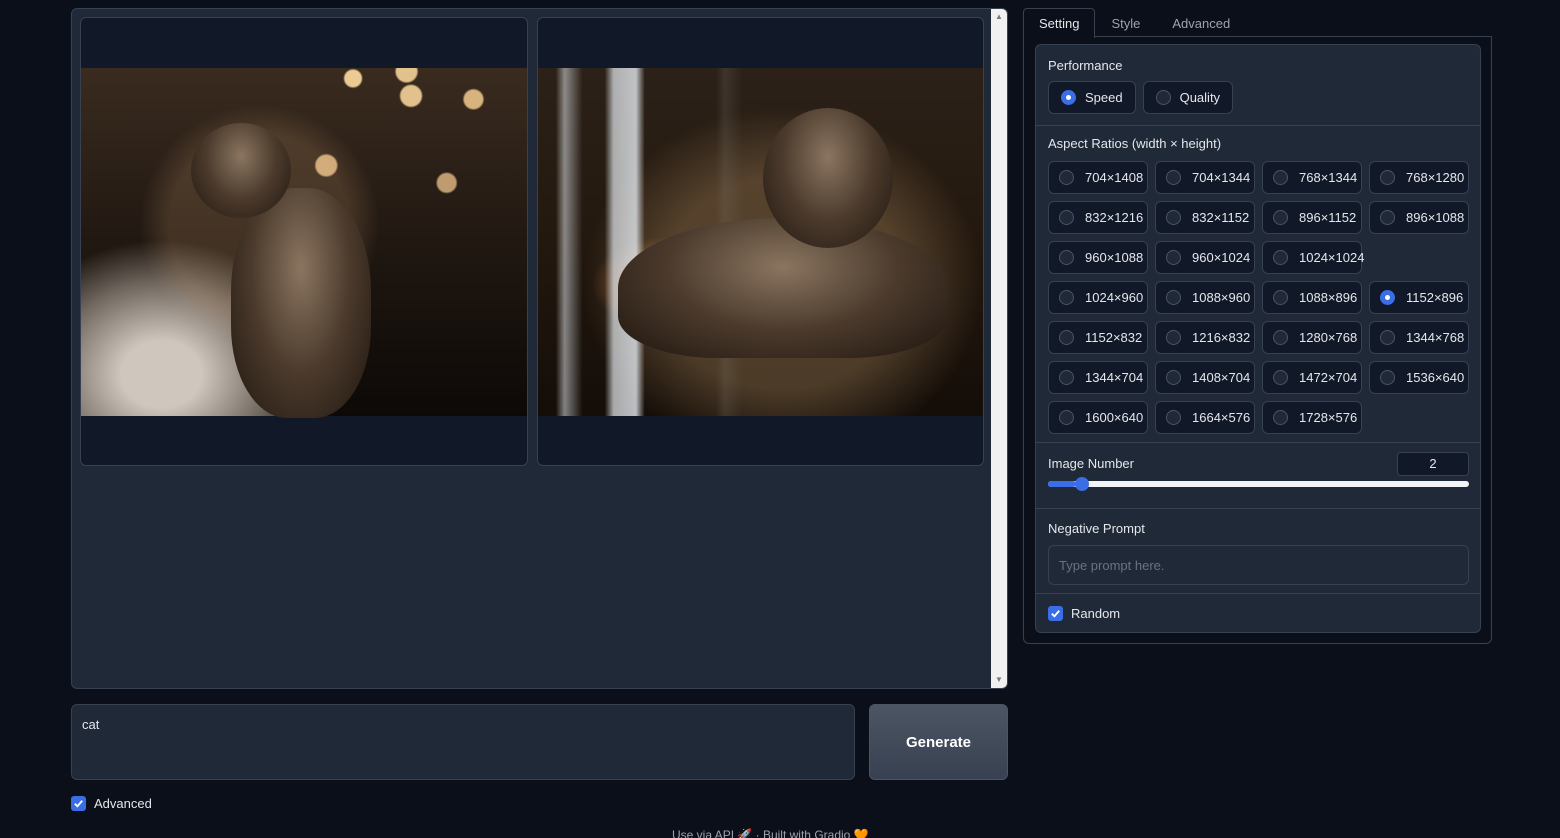  Describe the element at coordinates (1312, 377) in the screenshot. I see `aspect-ratio-option: 1472×704` at that location.